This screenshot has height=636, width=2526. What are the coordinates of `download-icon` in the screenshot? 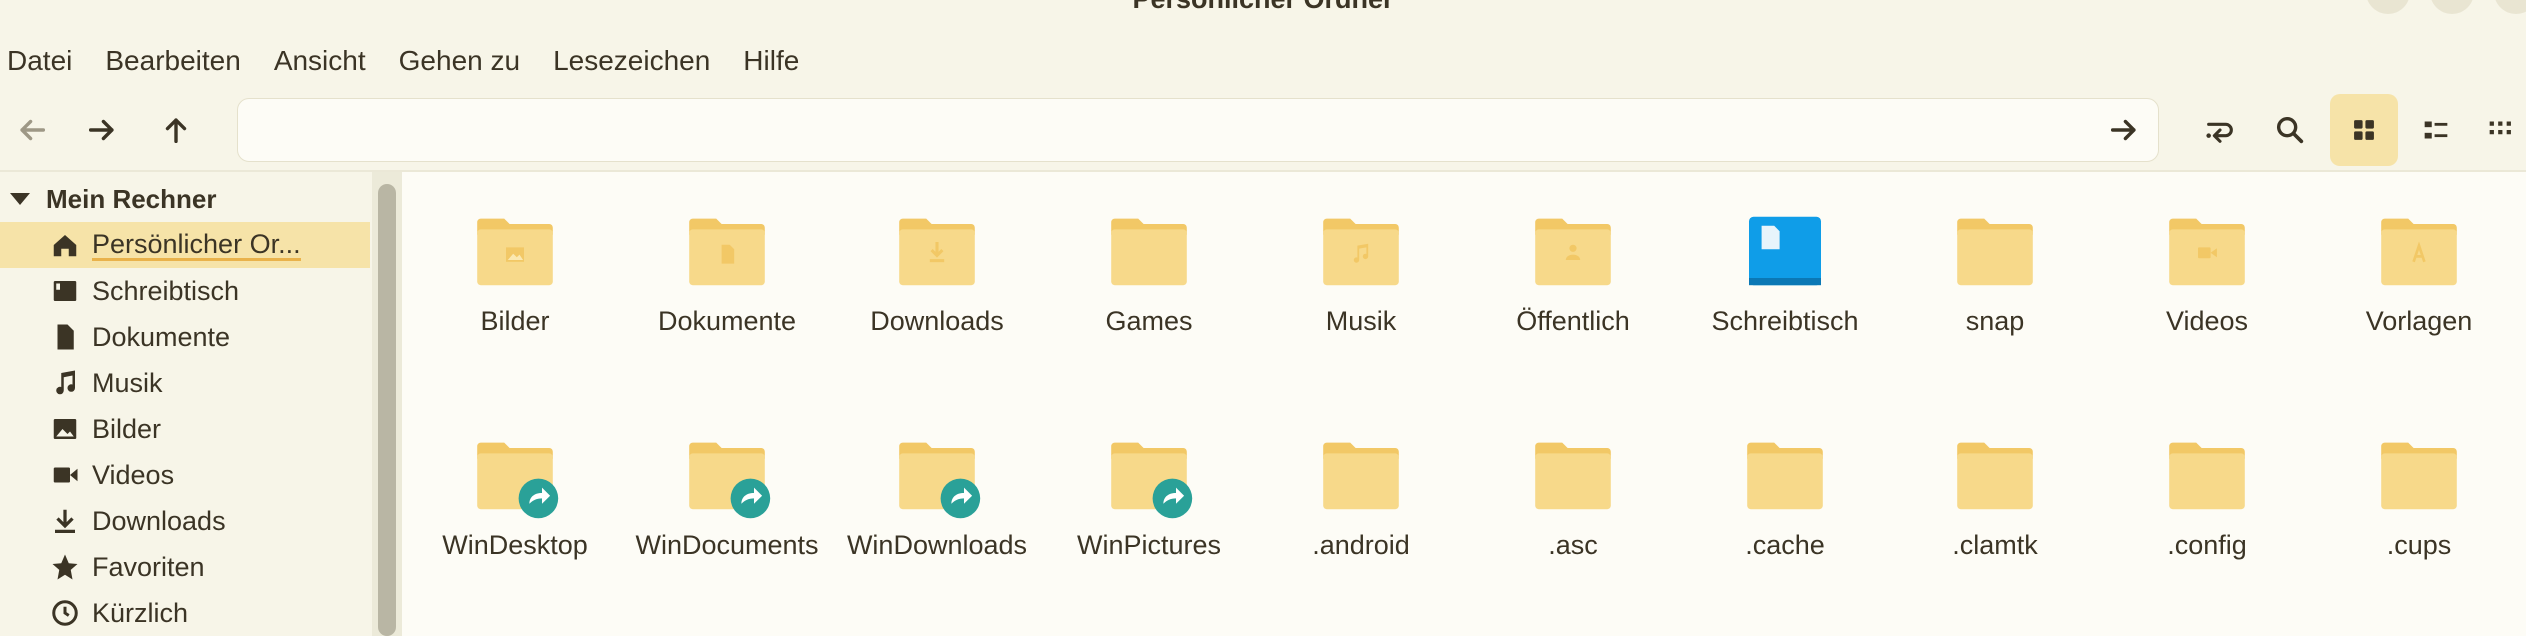 It's located at (65, 521).